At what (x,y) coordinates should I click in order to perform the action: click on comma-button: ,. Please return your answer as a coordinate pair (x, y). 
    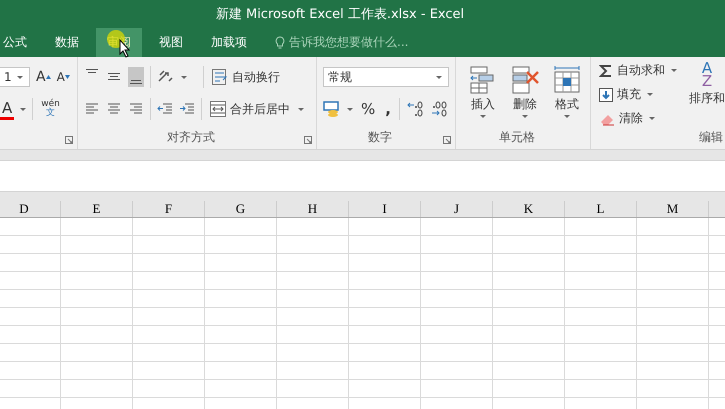
    Looking at the image, I should click on (388, 109).